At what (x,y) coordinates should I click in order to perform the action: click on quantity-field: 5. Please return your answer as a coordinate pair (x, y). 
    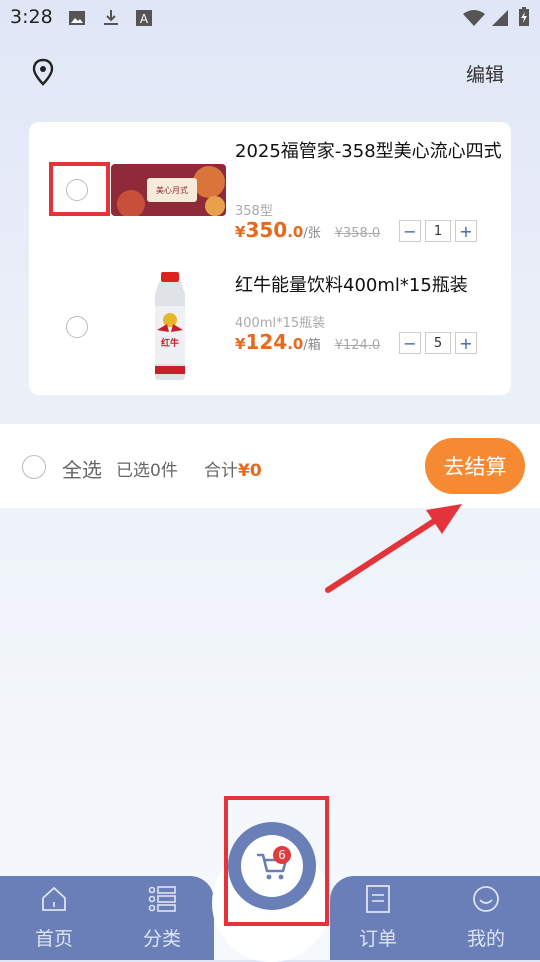
    Looking at the image, I should click on (438, 343).